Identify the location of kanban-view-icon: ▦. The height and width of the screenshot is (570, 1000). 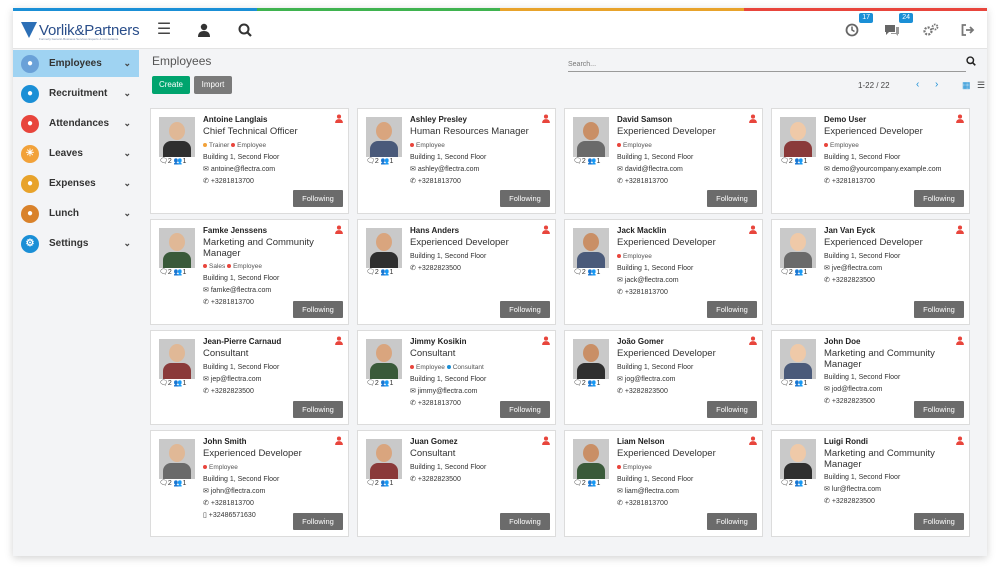
(966, 85).